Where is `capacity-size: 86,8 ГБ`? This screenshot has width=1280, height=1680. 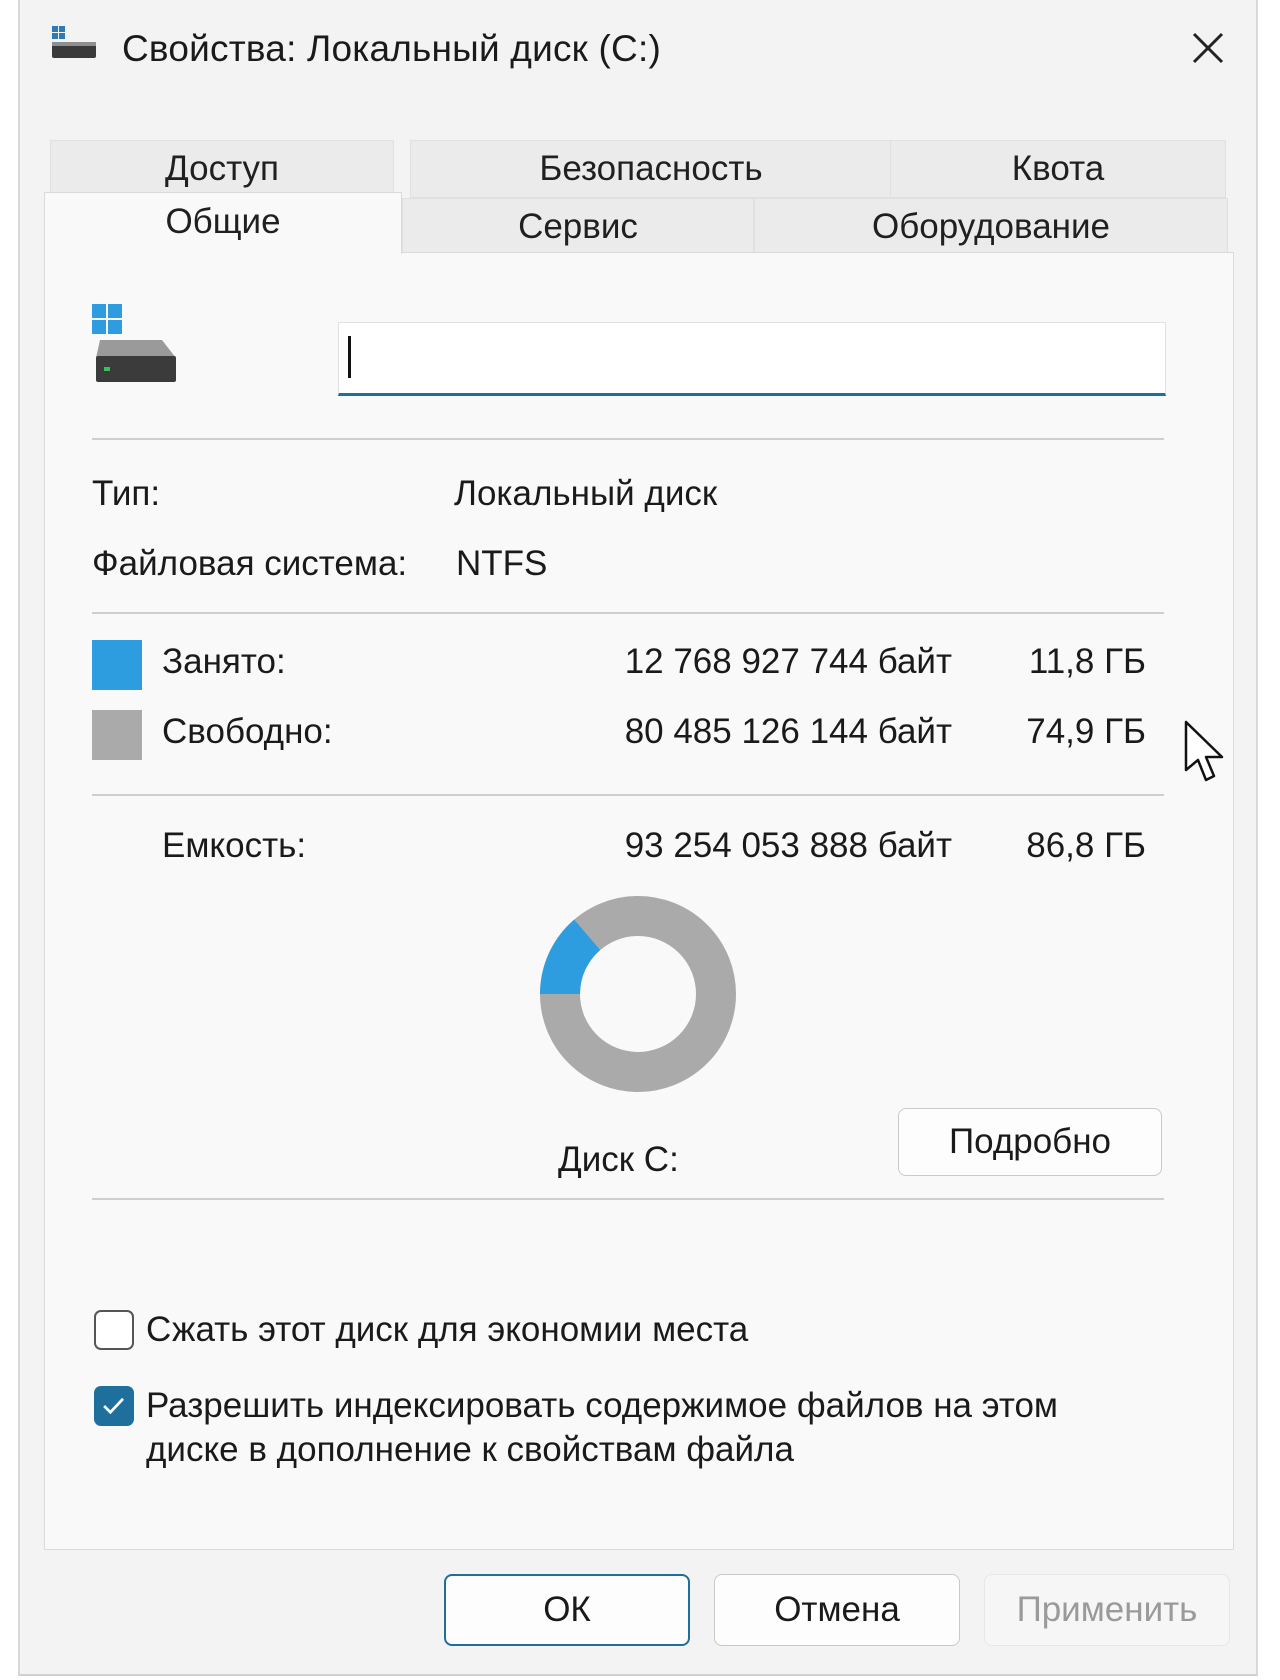 capacity-size: 86,8 ГБ is located at coordinates (1086, 845).